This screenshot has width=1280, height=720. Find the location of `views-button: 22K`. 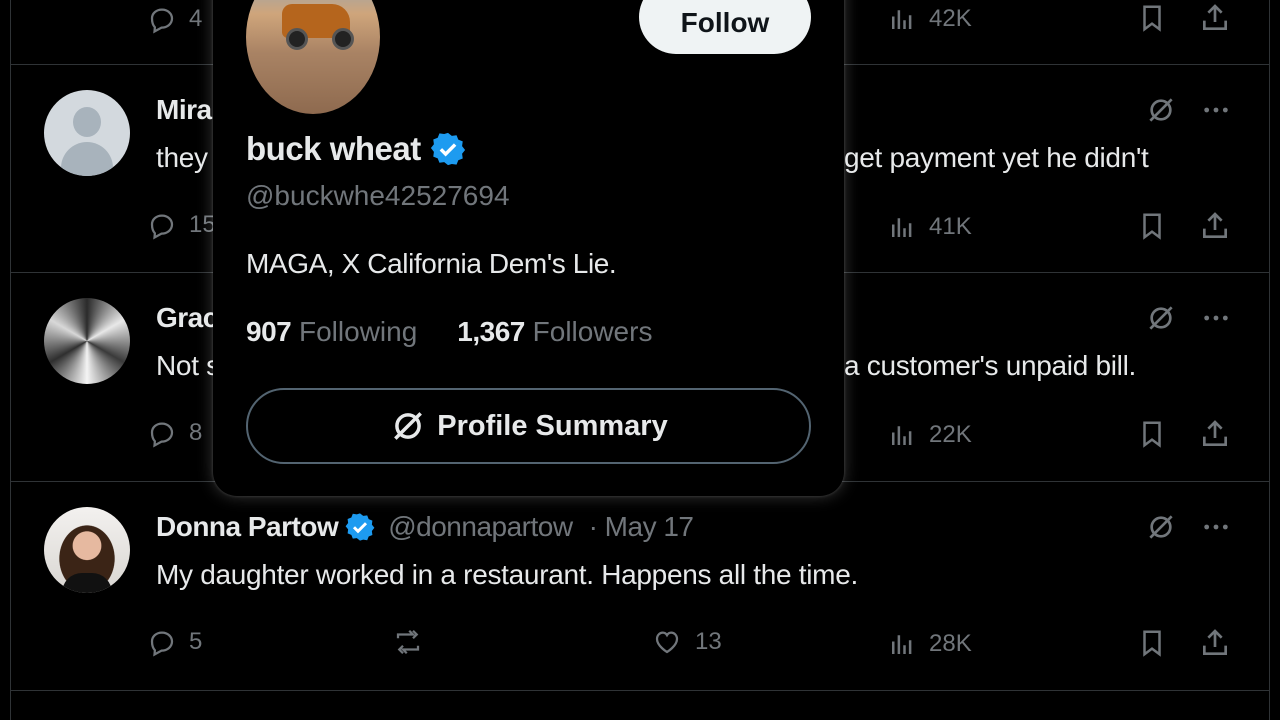

views-button: 22K is located at coordinates (929, 435).